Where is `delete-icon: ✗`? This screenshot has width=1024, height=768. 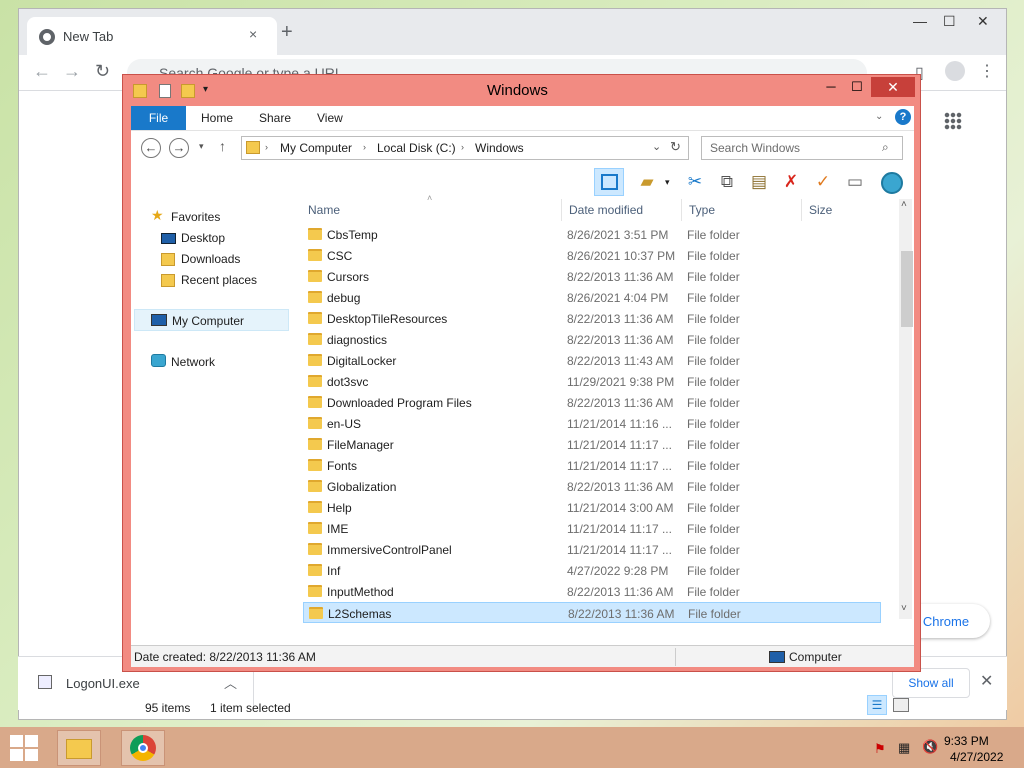 delete-icon: ✗ is located at coordinates (791, 182).